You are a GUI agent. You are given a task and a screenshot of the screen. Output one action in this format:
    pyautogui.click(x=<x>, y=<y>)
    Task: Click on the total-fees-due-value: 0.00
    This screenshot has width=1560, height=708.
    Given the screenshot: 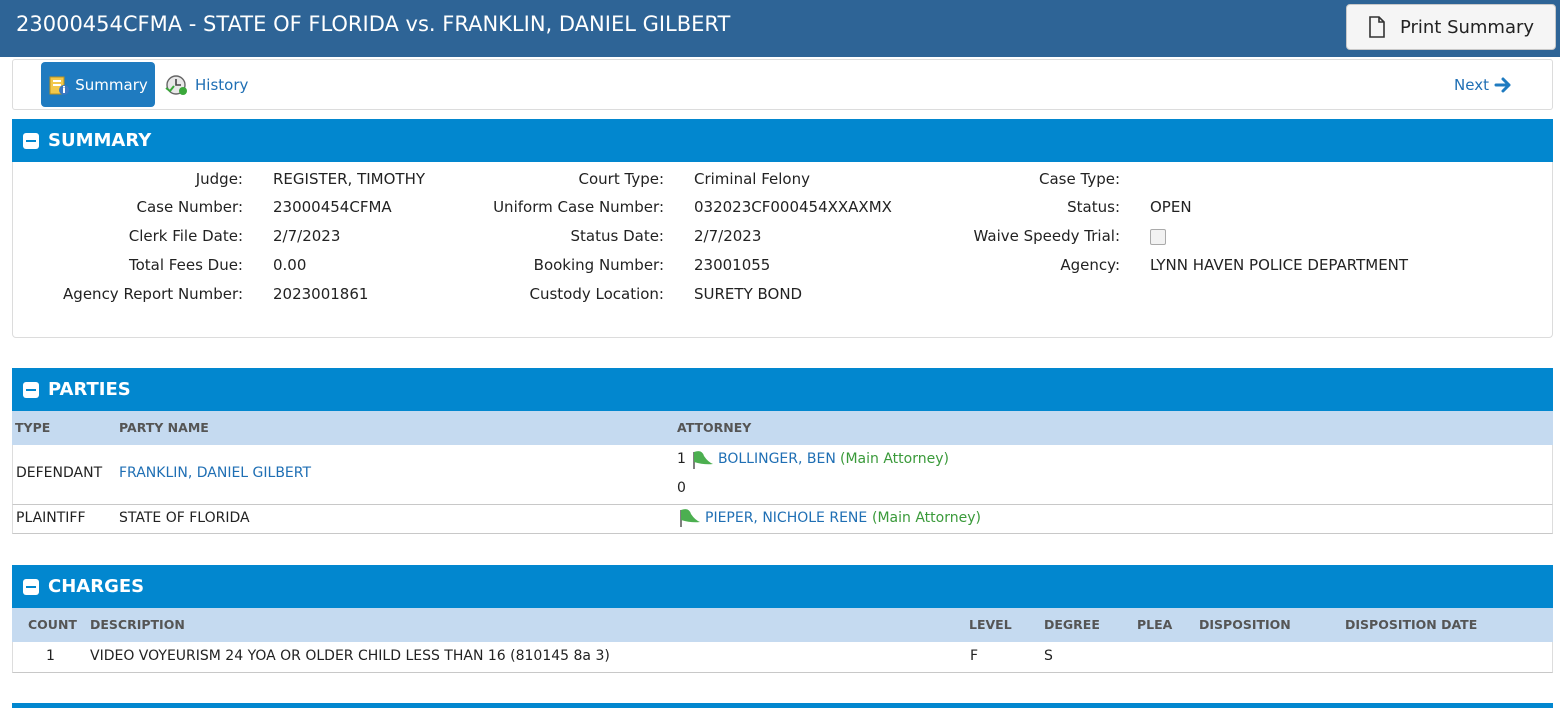 What is the action you would take?
    pyautogui.click(x=290, y=265)
    